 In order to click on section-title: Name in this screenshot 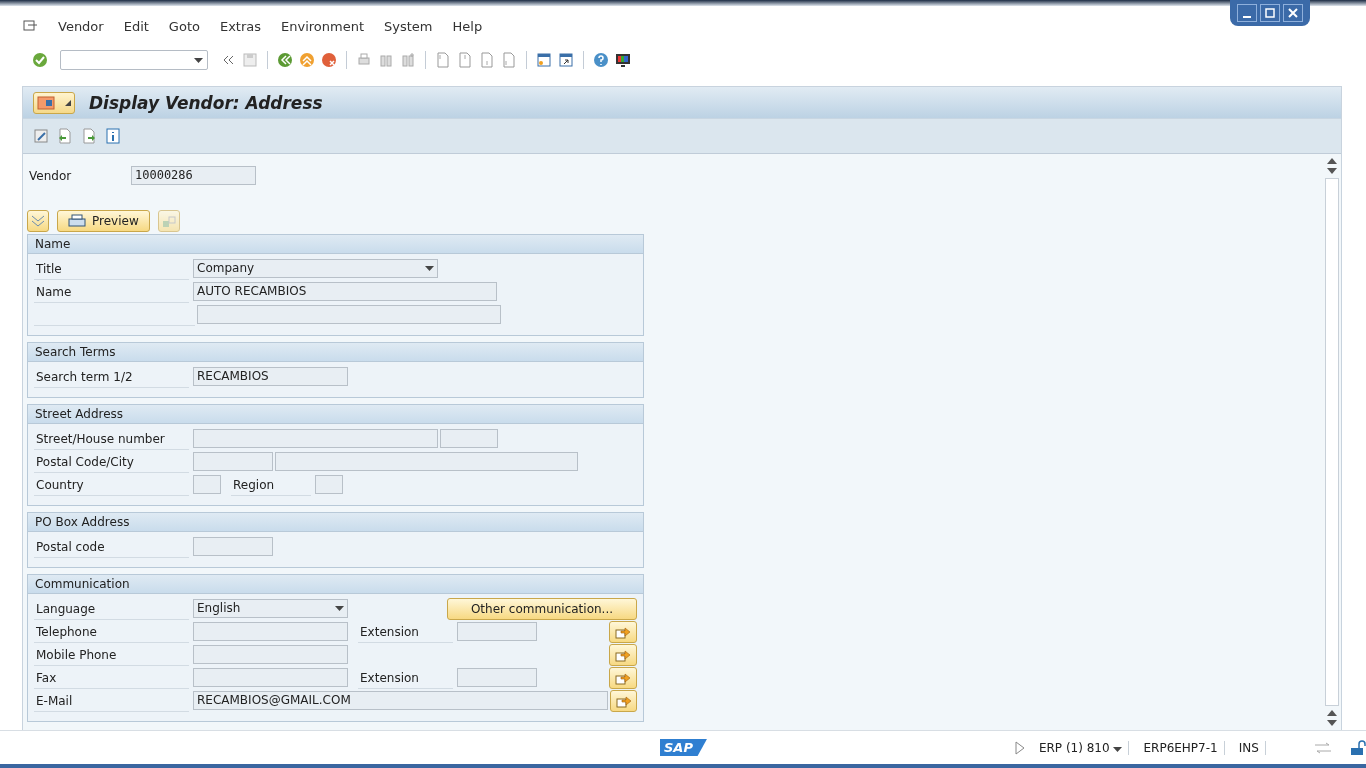, I will do `click(335, 244)`.